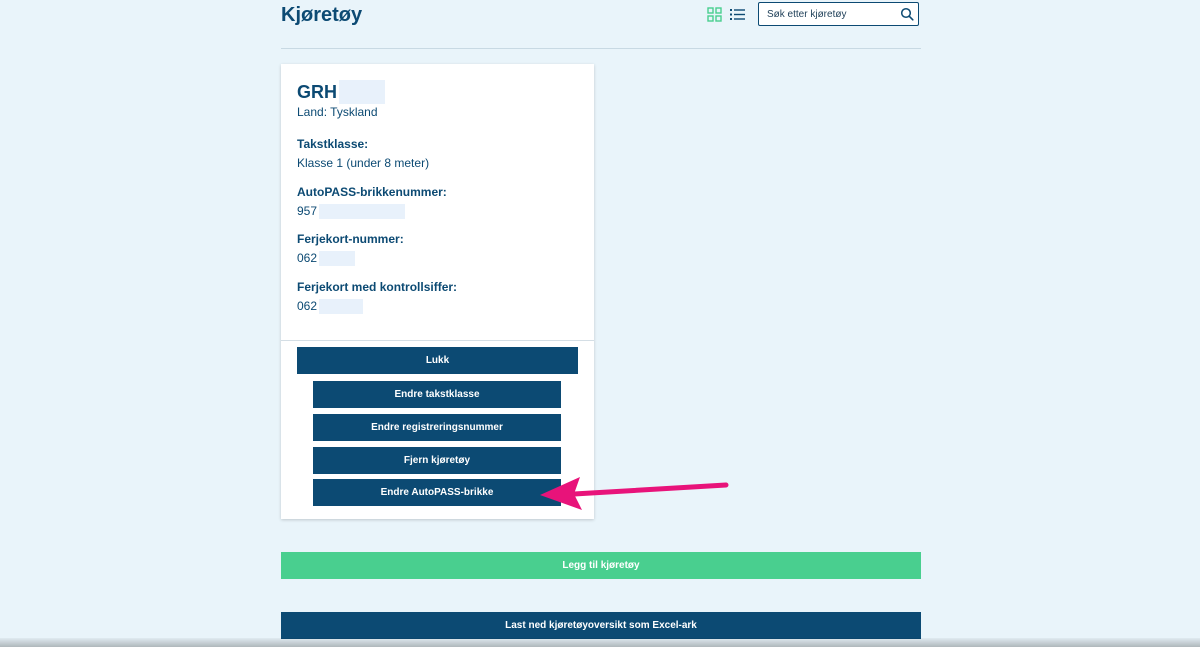 The width and height of the screenshot is (1200, 647). I want to click on change-tariff-class-button: Endre takstklasse, so click(437, 394).